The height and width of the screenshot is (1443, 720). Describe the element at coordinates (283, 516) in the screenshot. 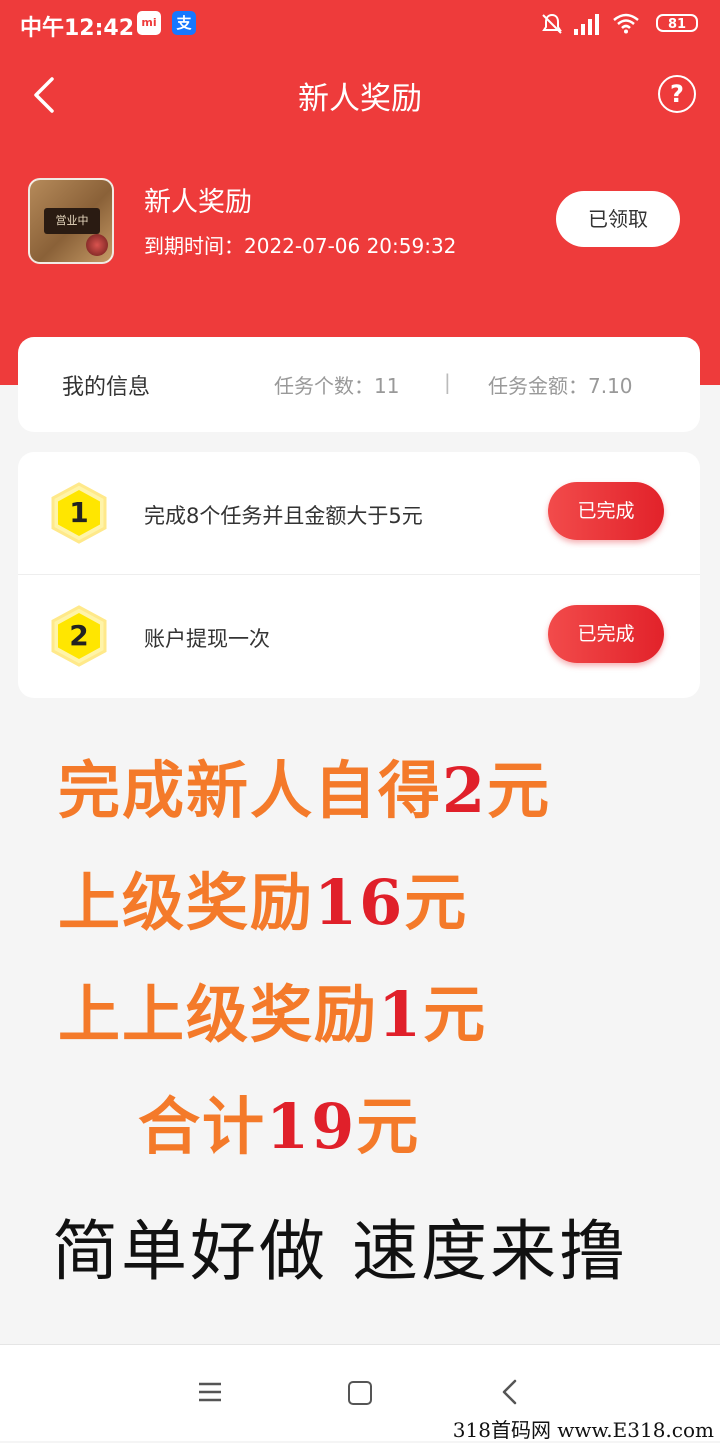

I see `task-description: 完成8个任务并且金额大于5元` at that location.